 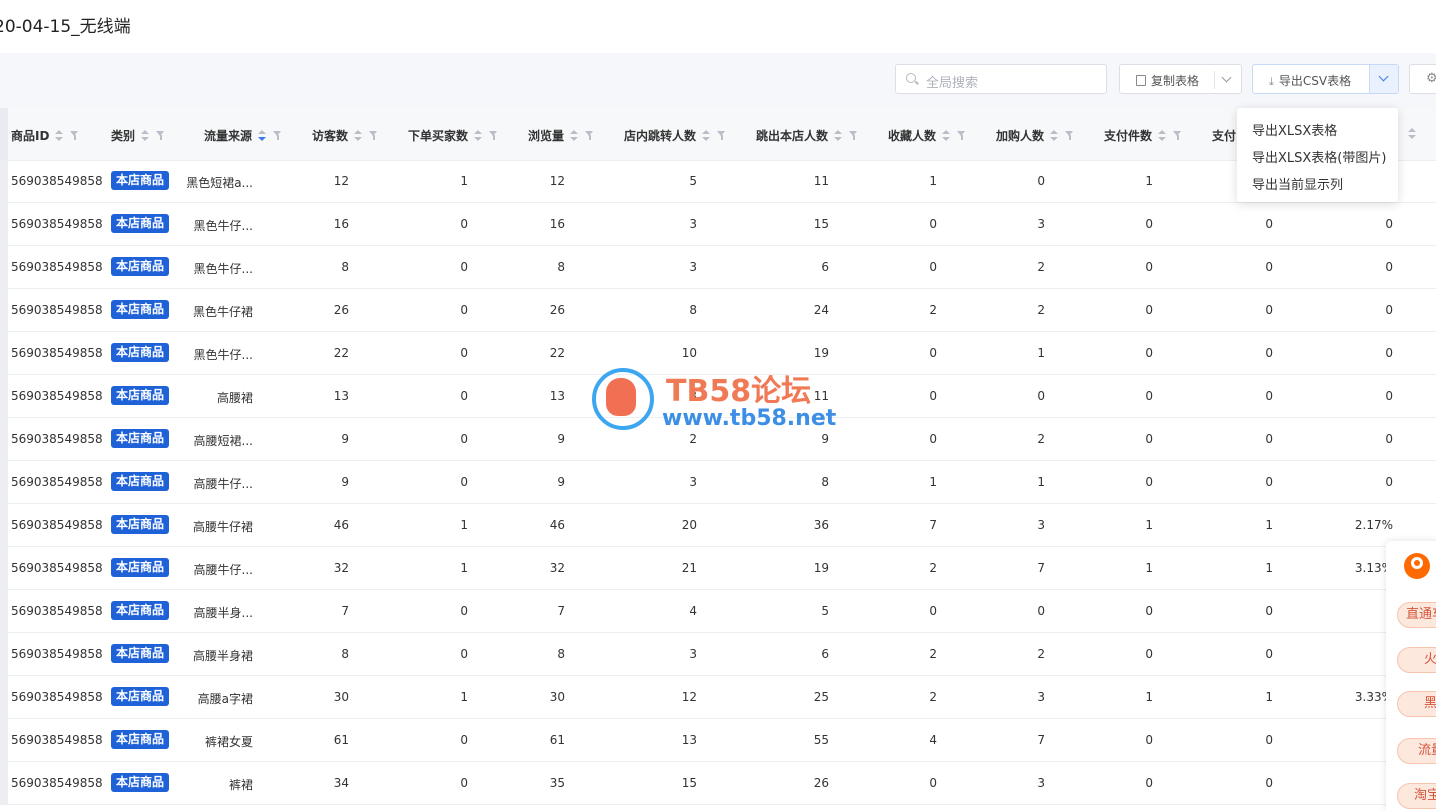 I want to click on column-header-pay: 支付, so click(x=1224, y=135).